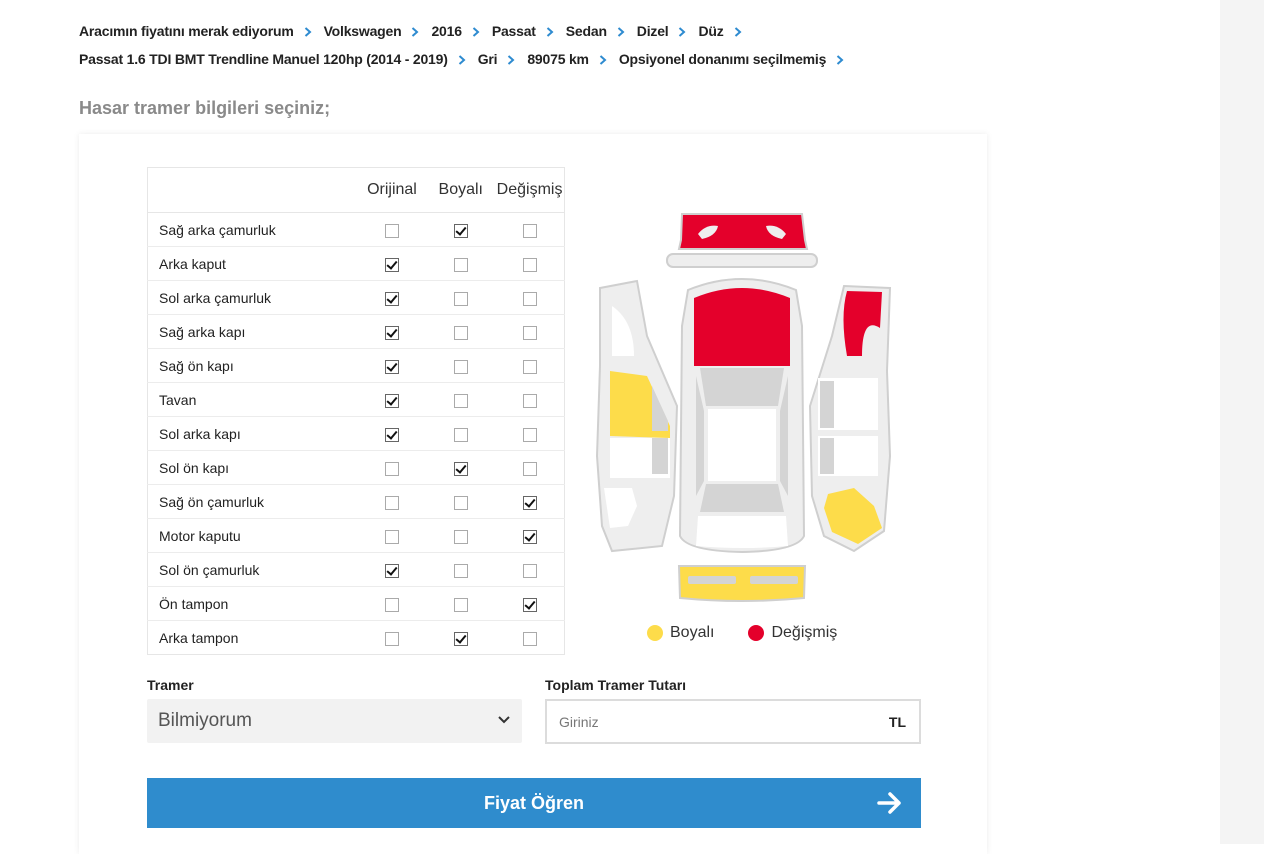 The height and width of the screenshot is (854, 1264). I want to click on breadcrumb-link: Gri, so click(488, 59).